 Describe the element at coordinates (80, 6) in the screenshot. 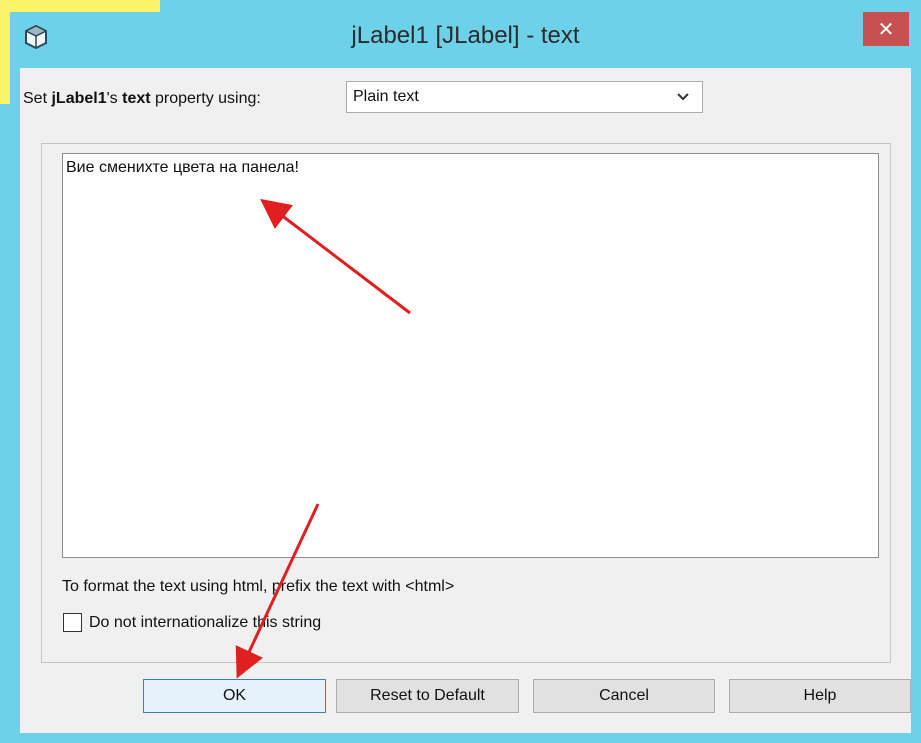

I see `background-highlight-top` at that location.